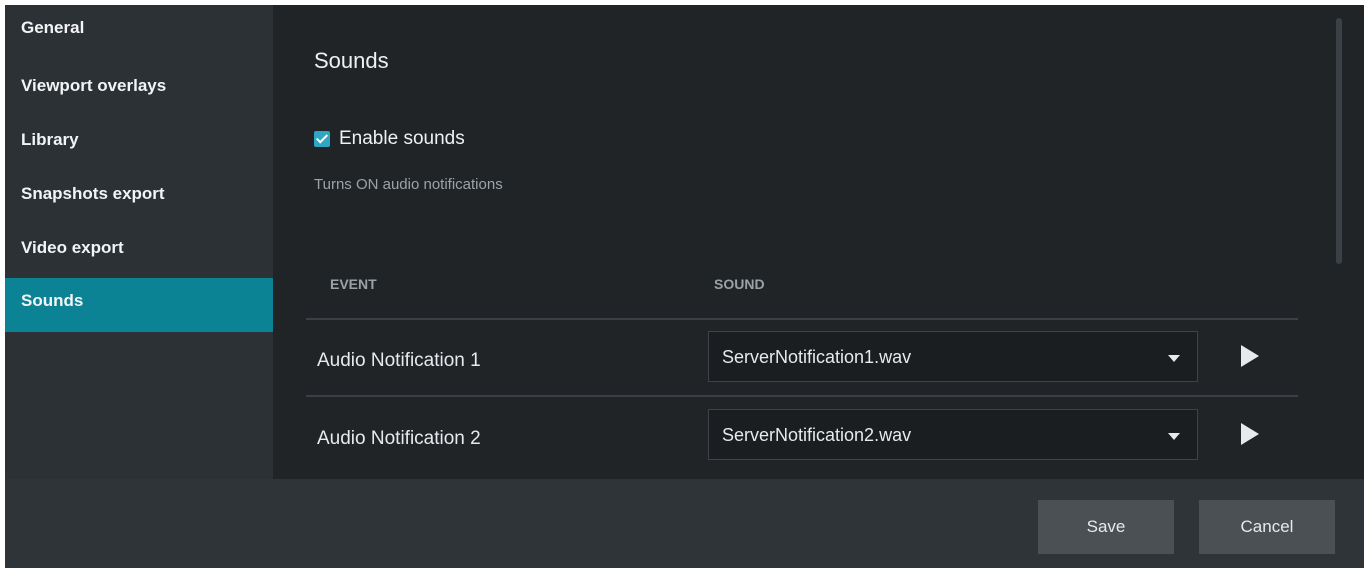 The image size is (1364, 568). Describe the element at coordinates (50, 139) in the screenshot. I see `sidebar-item-label: Library` at that location.